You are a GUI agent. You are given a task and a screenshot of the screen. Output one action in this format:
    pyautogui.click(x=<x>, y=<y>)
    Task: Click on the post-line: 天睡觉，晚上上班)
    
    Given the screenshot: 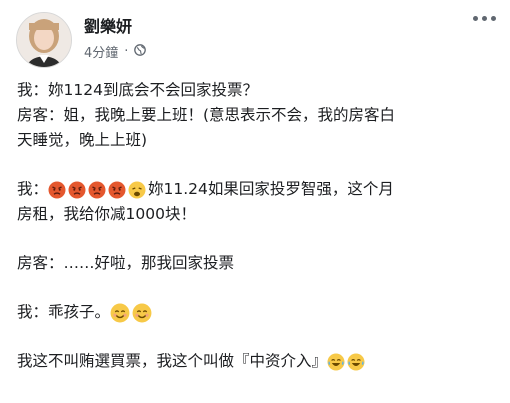 What is the action you would take?
    pyautogui.click(x=82, y=140)
    